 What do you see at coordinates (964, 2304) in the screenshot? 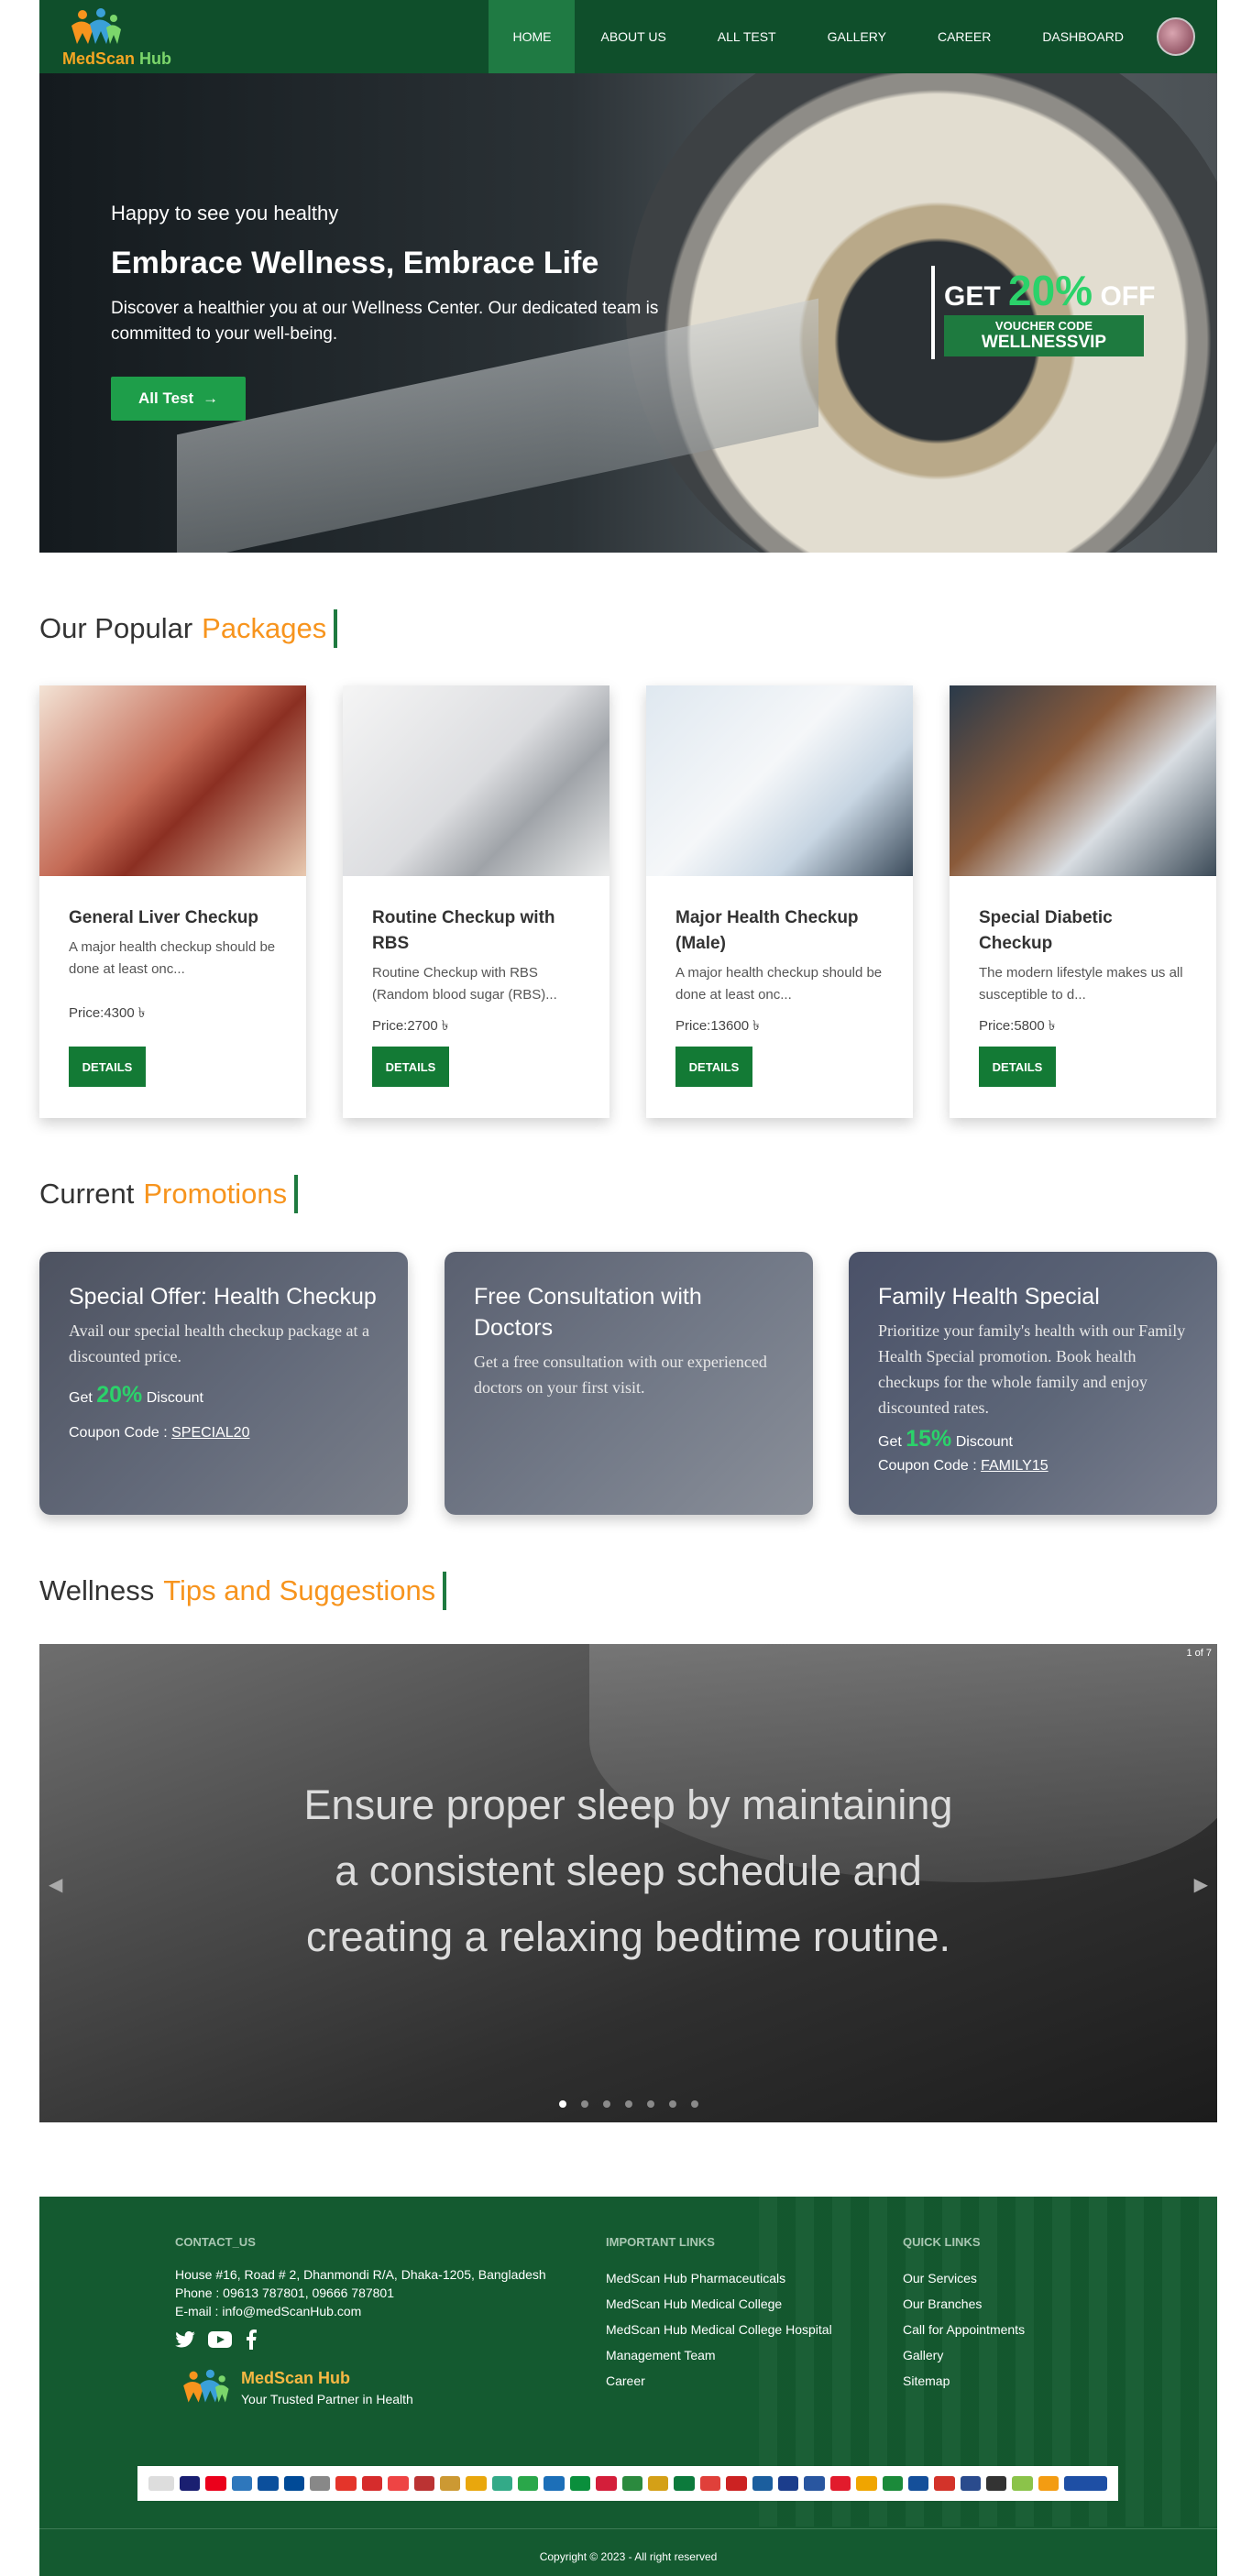
I see `footer-link: Our Branches` at bounding box center [964, 2304].